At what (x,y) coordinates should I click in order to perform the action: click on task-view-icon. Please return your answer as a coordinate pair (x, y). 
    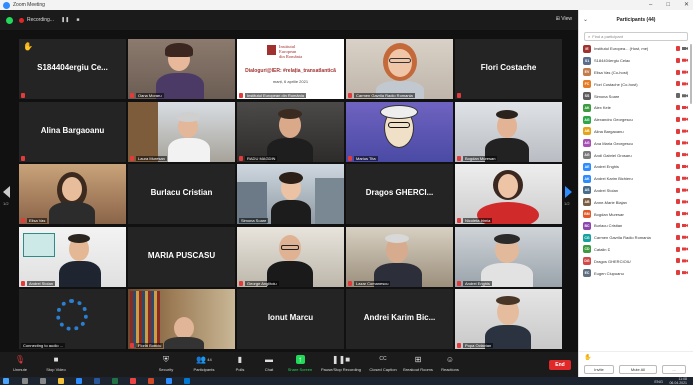
    Looking at the image, I should click on (43, 381).